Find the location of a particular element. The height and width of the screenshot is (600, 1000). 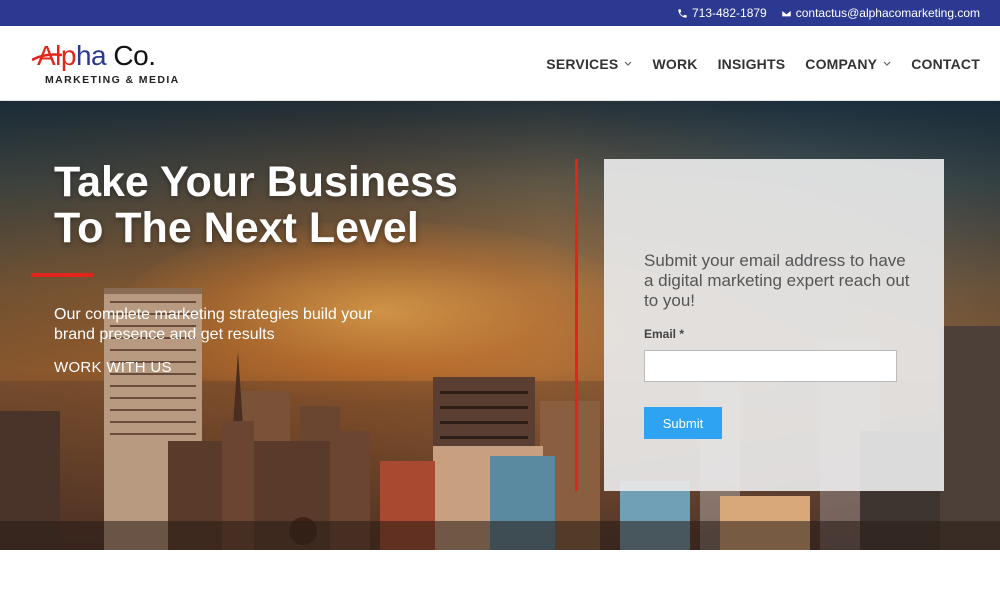

main-nav: SERVICES WORK INSIGHTS COMPANY CONTACT is located at coordinates (763, 63).